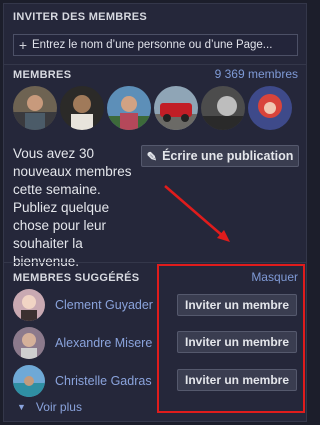 Image resolution: width=320 pixels, height=425 pixels. What do you see at coordinates (152, 108) in the screenshot?
I see `member-avatars` at bounding box center [152, 108].